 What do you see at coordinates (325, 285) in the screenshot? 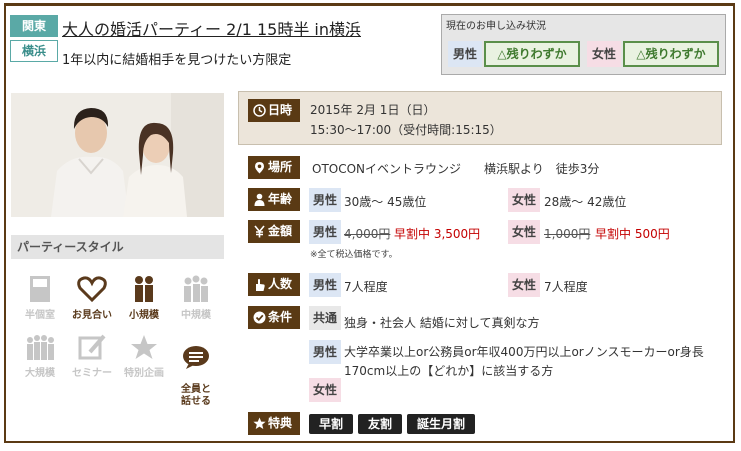
I see `count-male-label: 男性` at bounding box center [325, 285].